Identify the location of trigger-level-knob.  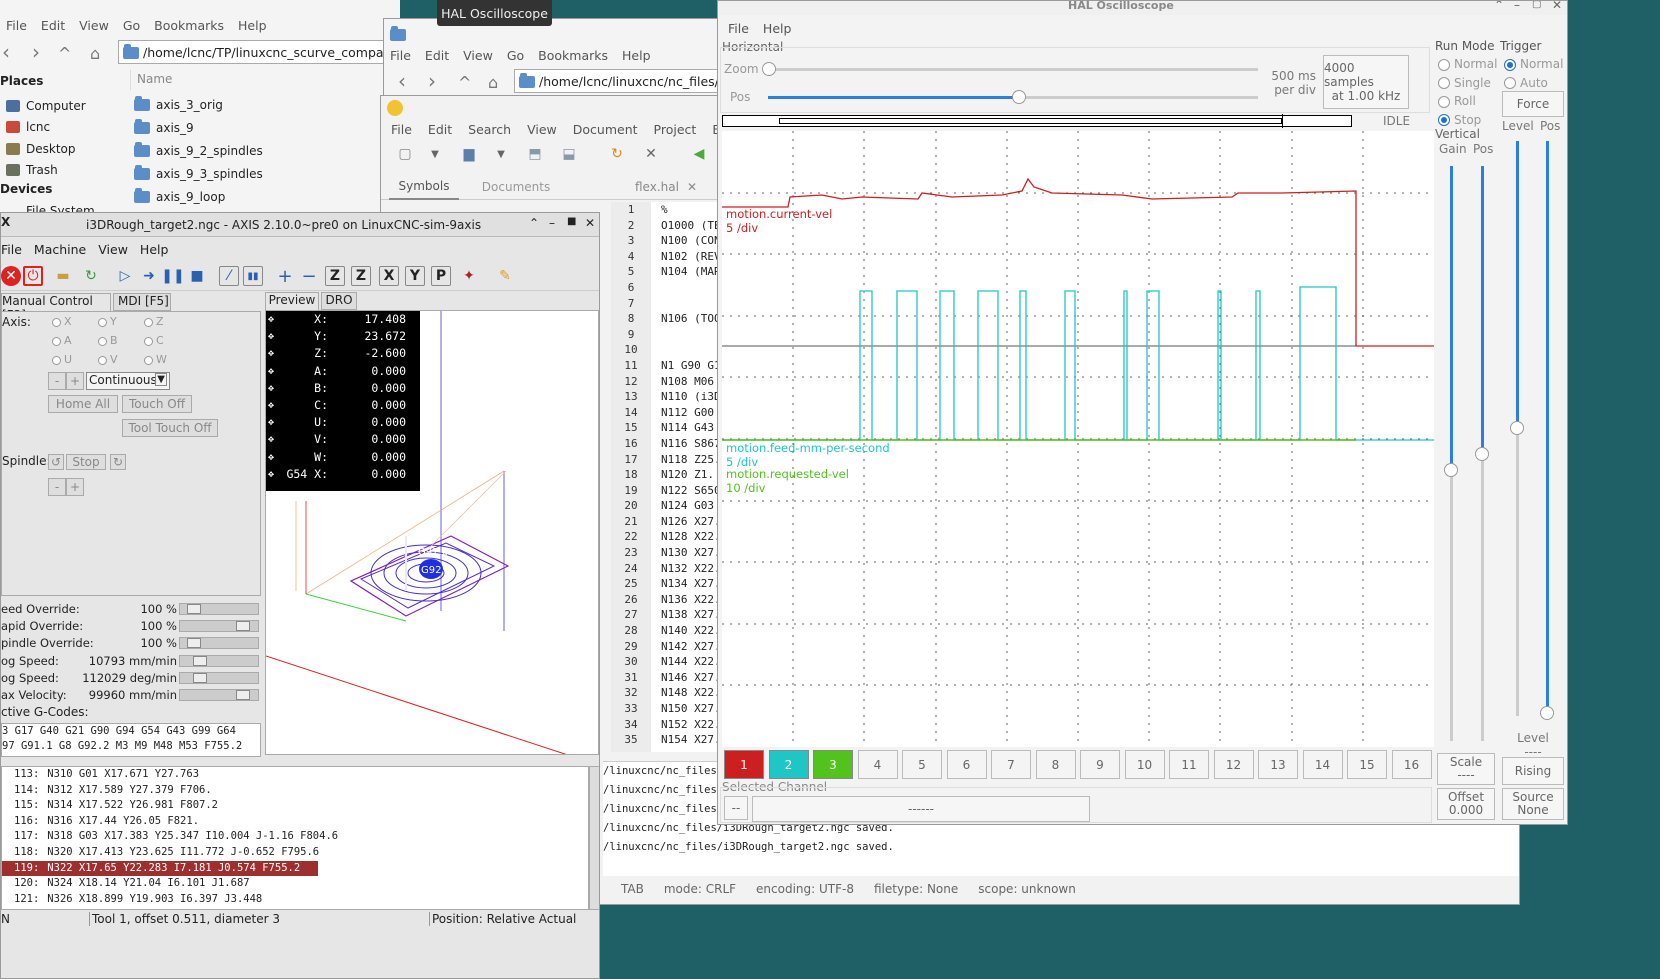
(1517, 428).